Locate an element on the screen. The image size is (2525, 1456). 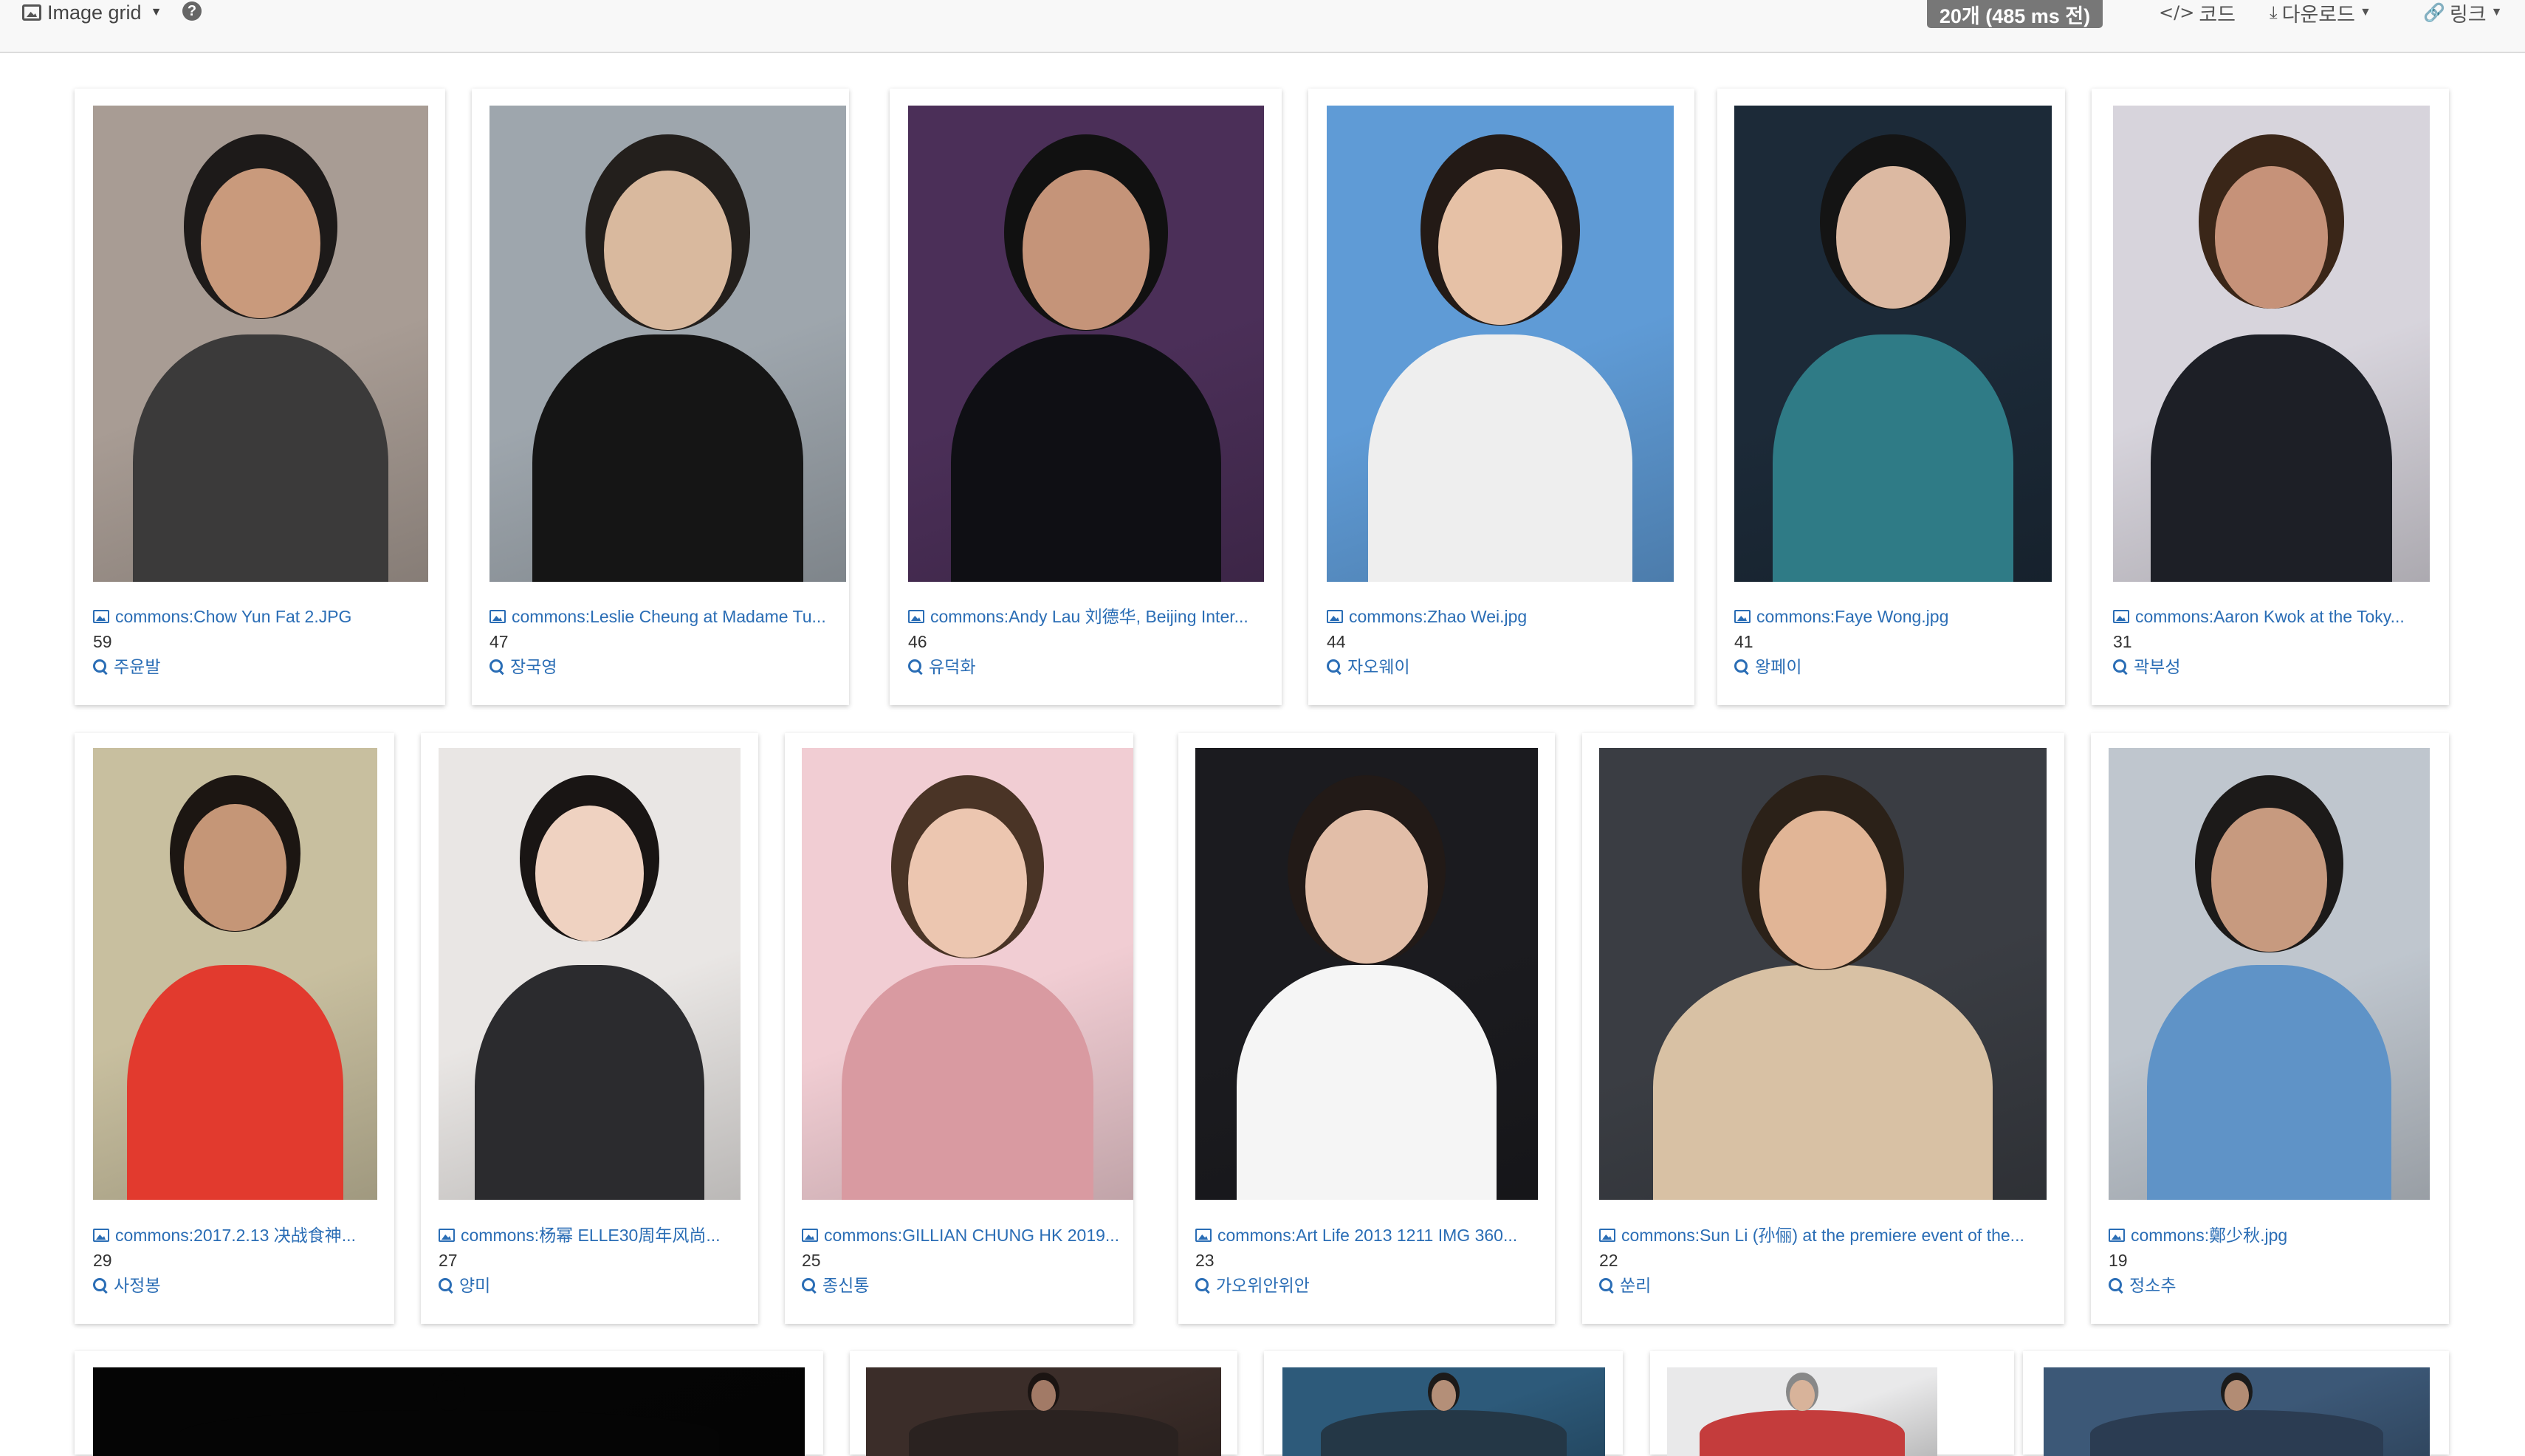
image-caption: commons:Aaron Kwok at the Toky... 31 곽부성 is located at coordinates (2275, 642).